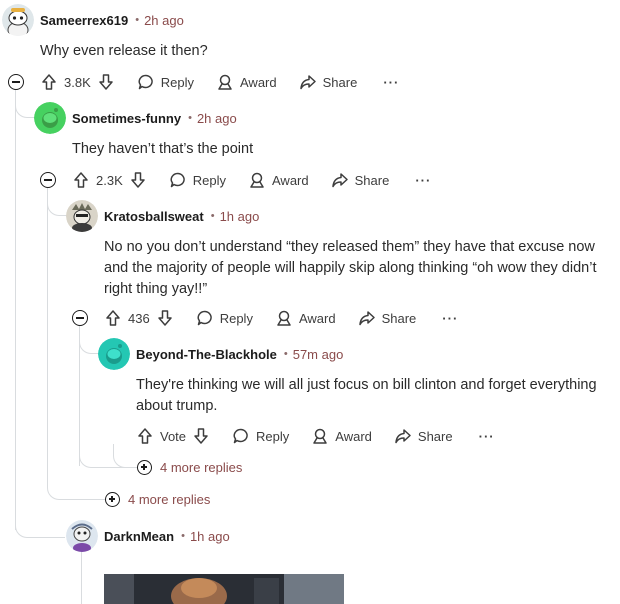  I want to click on author-name: DarknMean, so click(139, 536).